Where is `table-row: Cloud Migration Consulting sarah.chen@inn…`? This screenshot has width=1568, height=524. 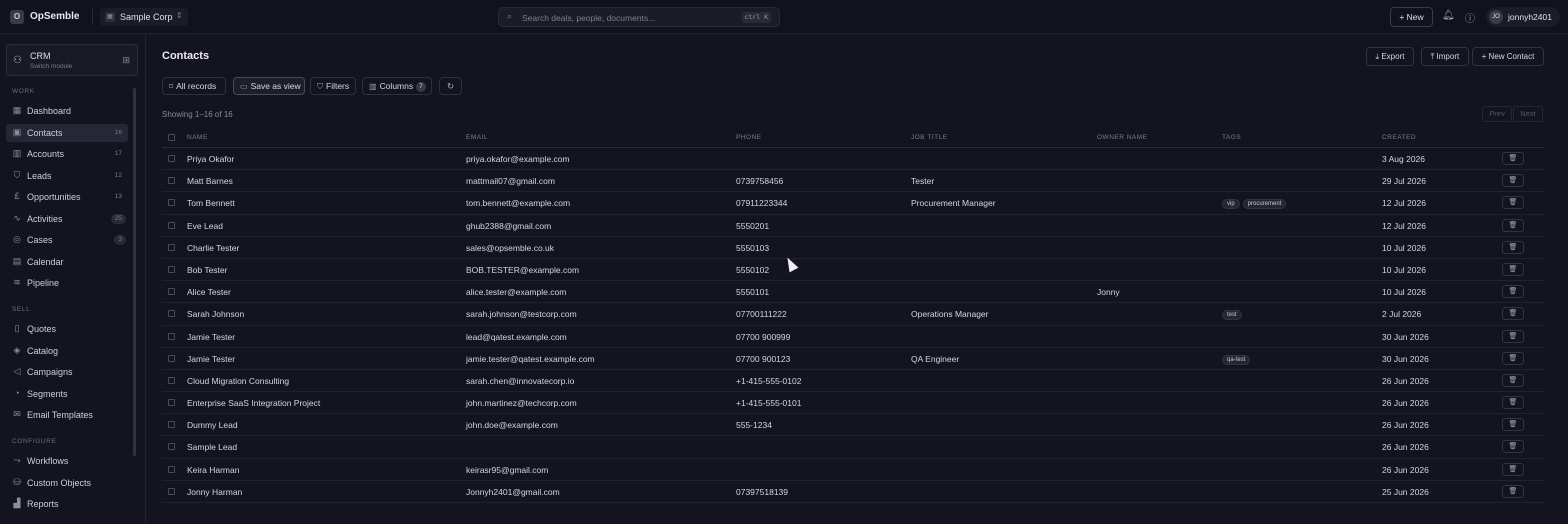
table-row: Cloud Migration Consulting sarah.chen@inn… is located at coordinates (853, 381).